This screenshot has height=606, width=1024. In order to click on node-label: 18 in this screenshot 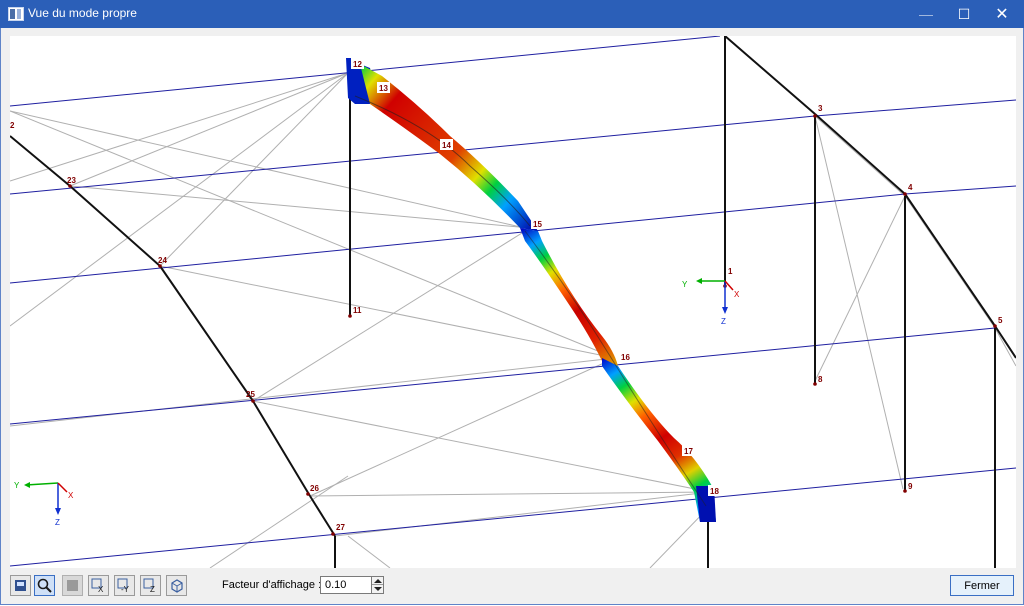, I will do `click(714, 491)`.